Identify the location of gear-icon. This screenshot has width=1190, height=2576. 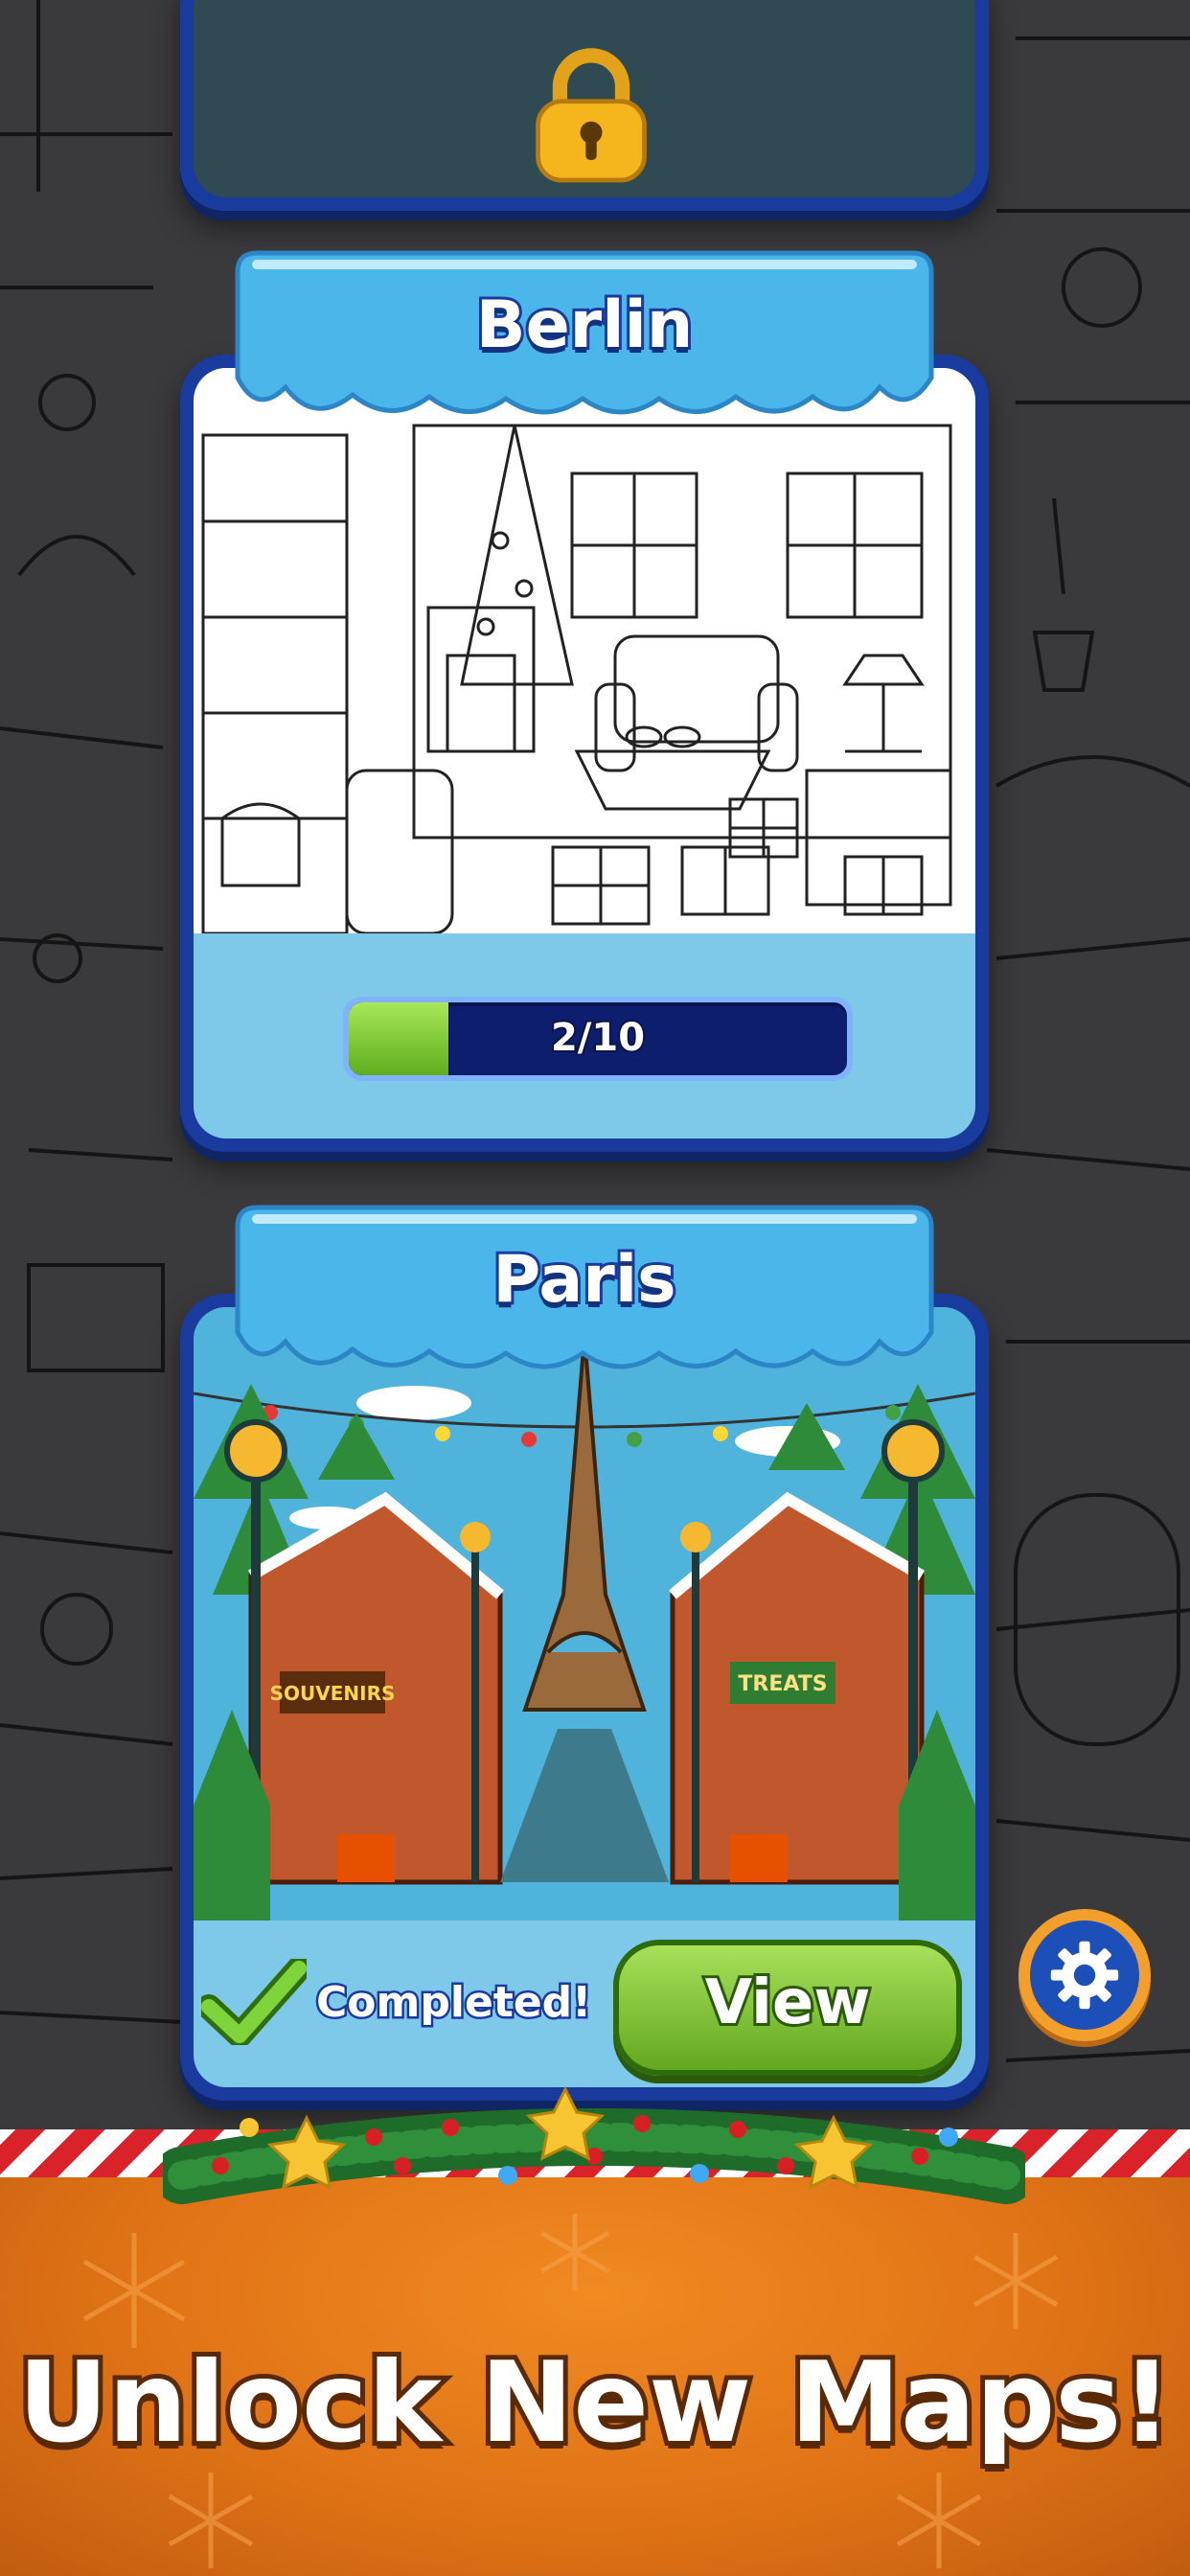
(1084, 1975).